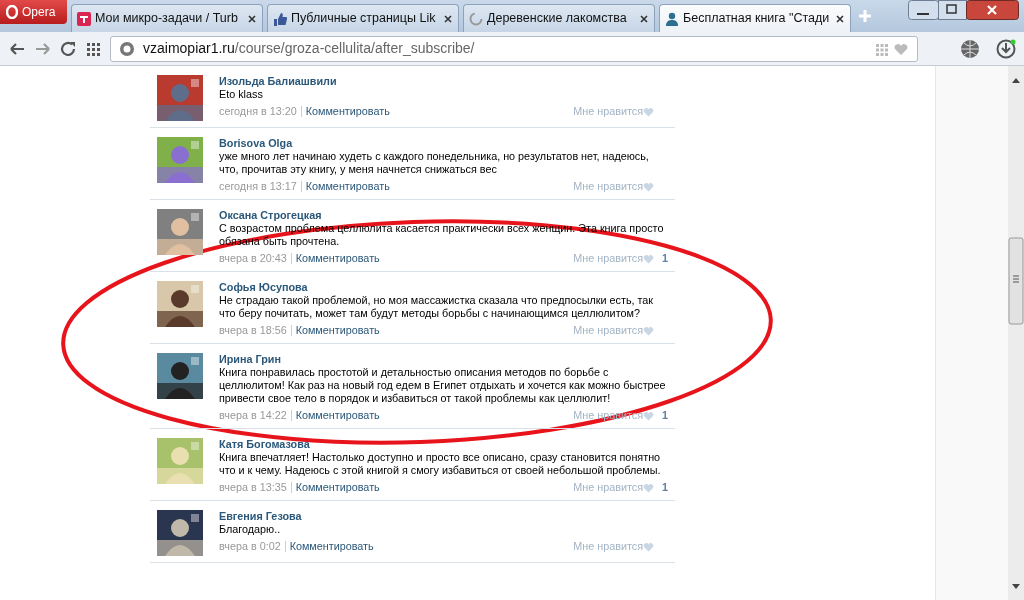 The height and width of the screenshot is (600, 1024). I want to click on author-link: Евгения Гезова, so click(443, 516).